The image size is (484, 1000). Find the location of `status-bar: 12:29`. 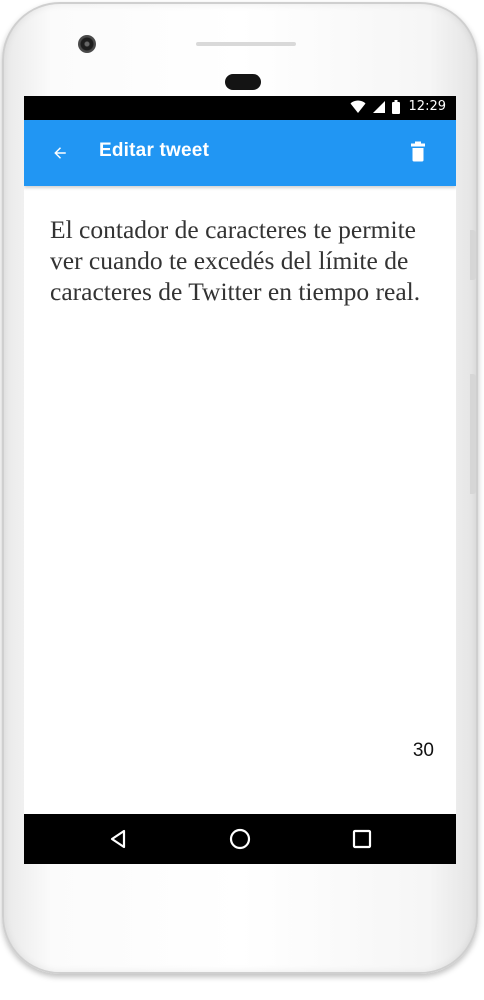

status-bar: 12:29 is located at coordinates (240, 108).